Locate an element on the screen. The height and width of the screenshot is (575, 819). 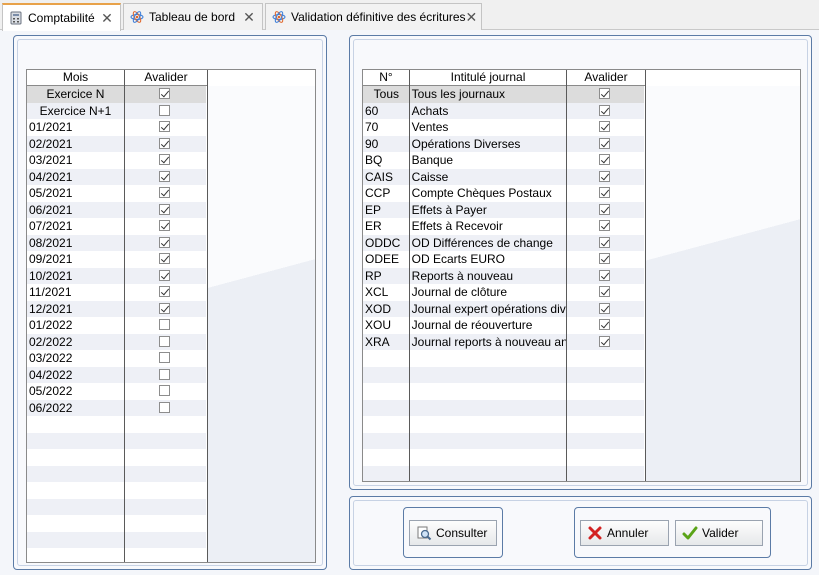
table-row: 04/2021 is located at coordinates (116, 177).